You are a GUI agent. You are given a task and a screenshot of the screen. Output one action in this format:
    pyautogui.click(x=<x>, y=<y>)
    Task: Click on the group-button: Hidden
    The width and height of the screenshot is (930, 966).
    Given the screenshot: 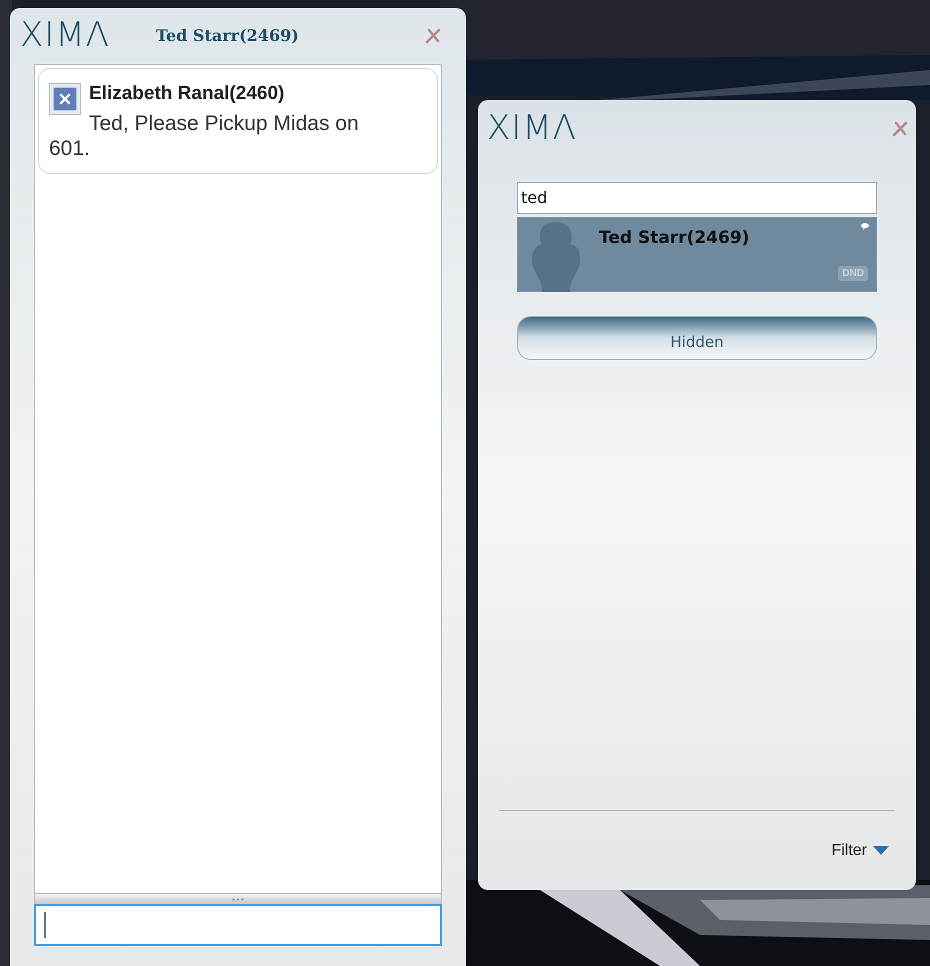 What is the action you would take?
    pyautogui.click(x=697, y=338)
    